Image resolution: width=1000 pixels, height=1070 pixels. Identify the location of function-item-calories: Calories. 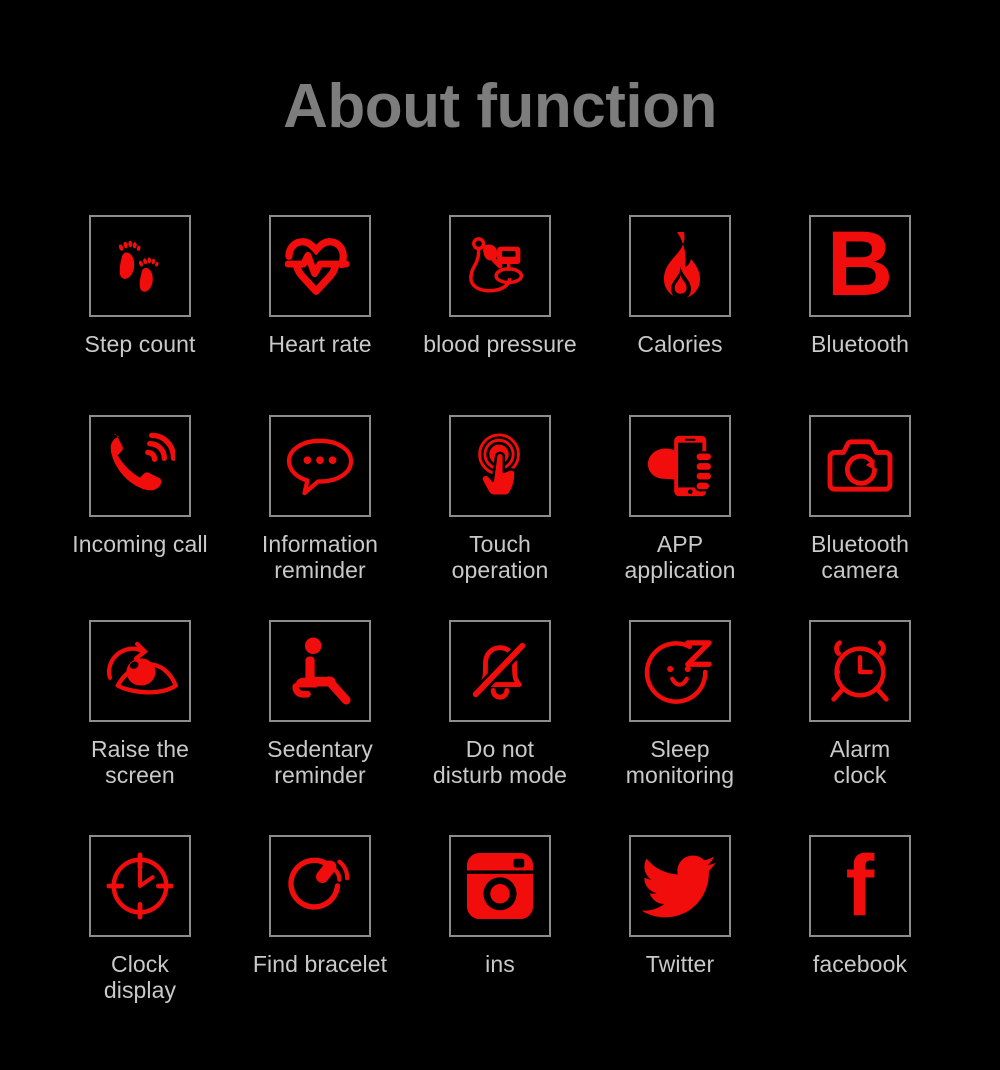
(680, 315).